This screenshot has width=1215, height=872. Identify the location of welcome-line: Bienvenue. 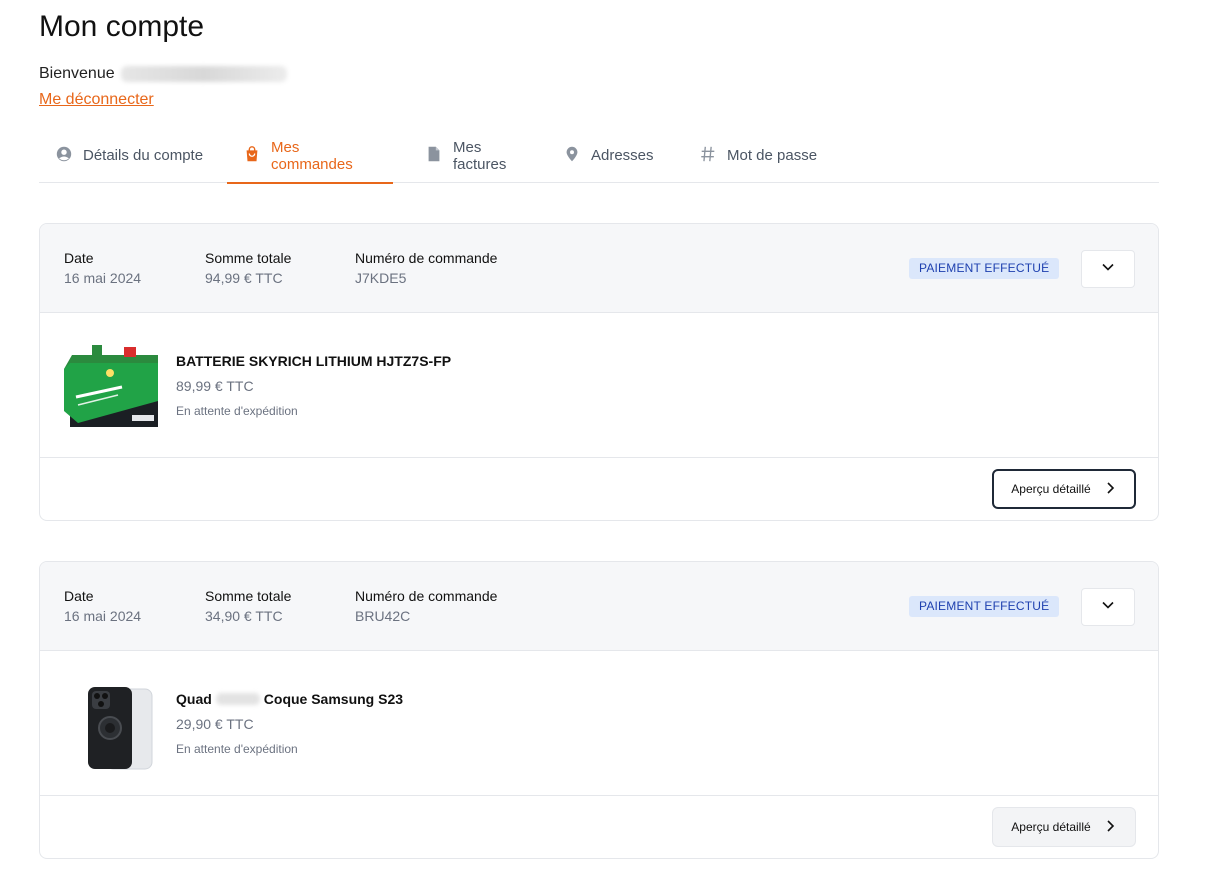
(163, 74).